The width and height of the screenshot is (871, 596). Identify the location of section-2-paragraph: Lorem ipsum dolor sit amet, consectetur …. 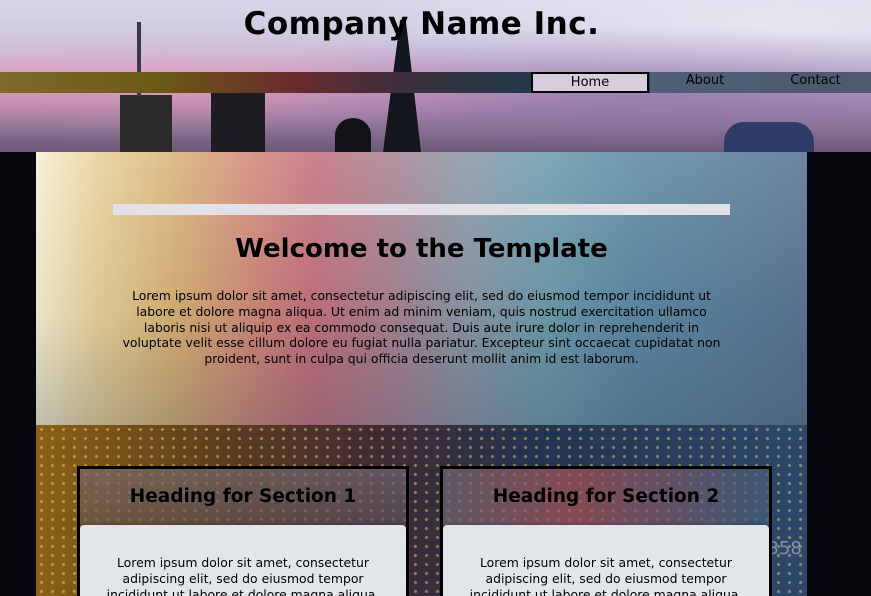
(606, 575).